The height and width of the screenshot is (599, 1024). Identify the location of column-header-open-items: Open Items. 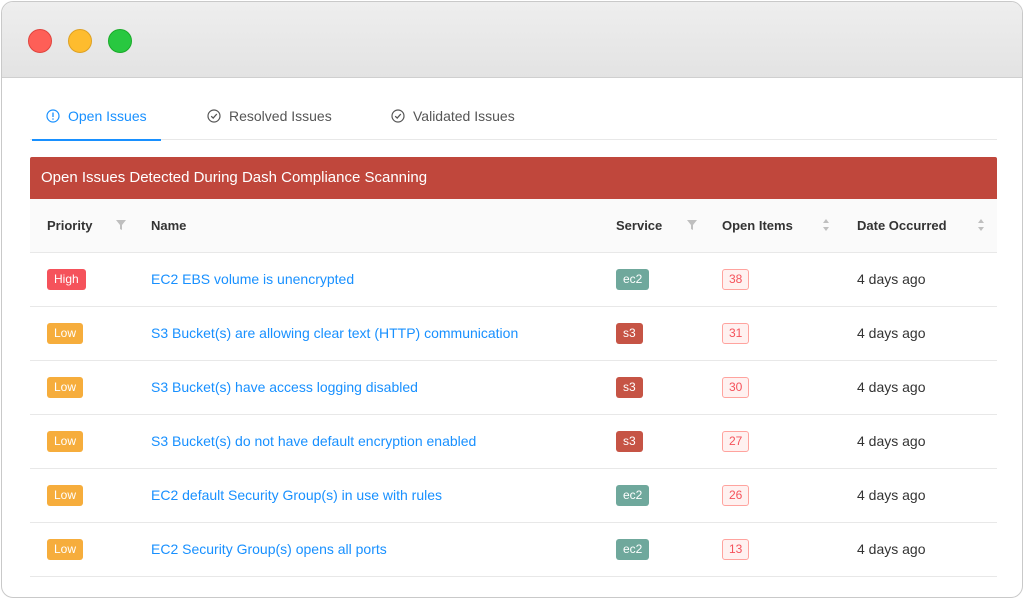
(772, 226).